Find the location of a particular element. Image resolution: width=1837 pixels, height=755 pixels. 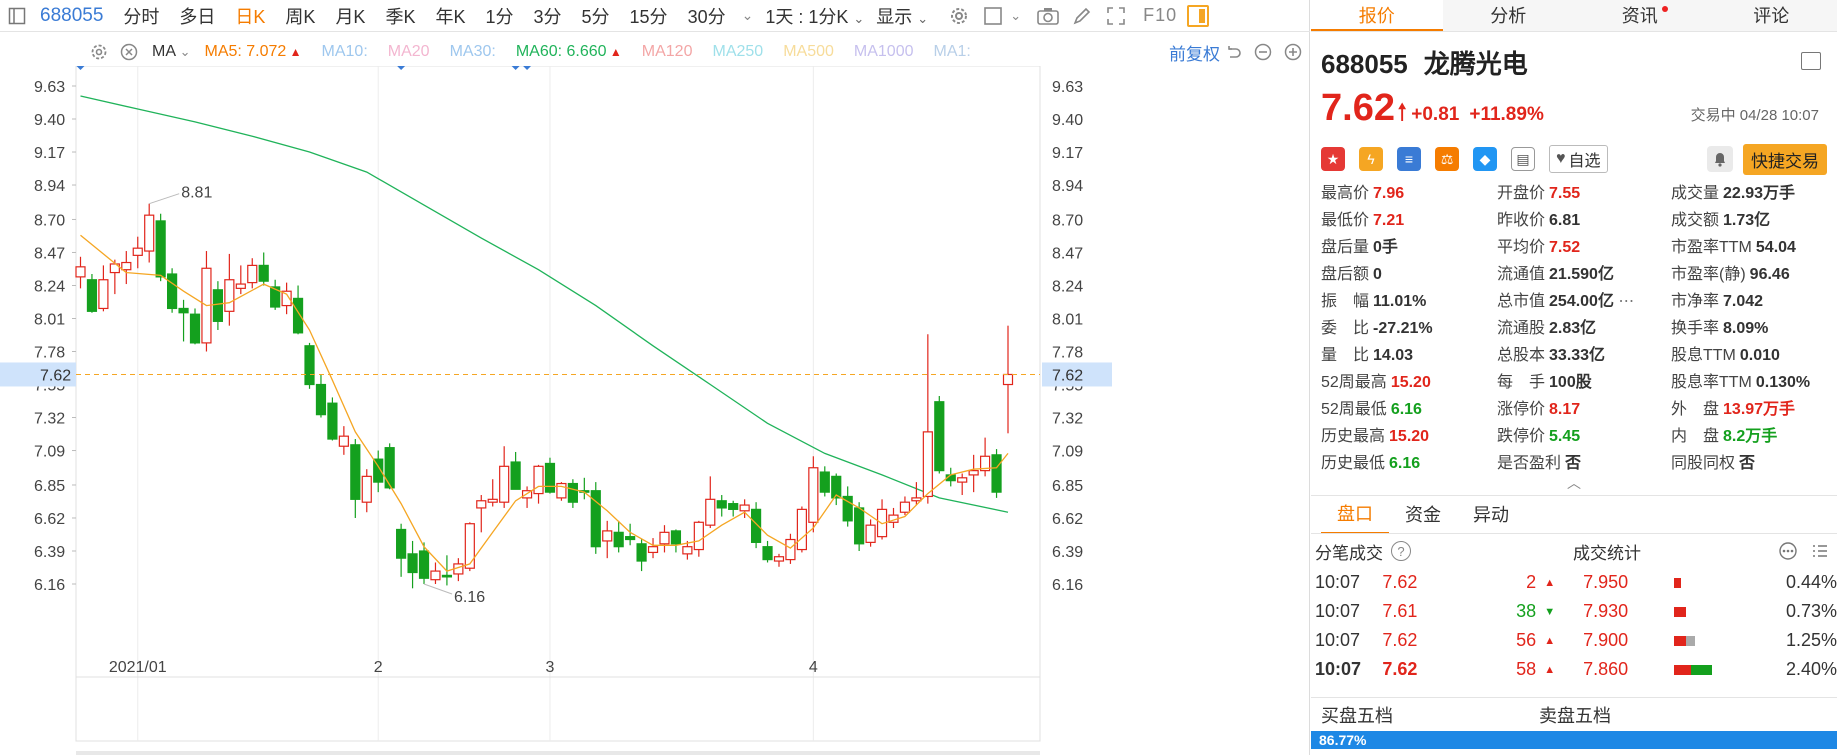

fullscreen-icon is located at coordinates (1116, 16).